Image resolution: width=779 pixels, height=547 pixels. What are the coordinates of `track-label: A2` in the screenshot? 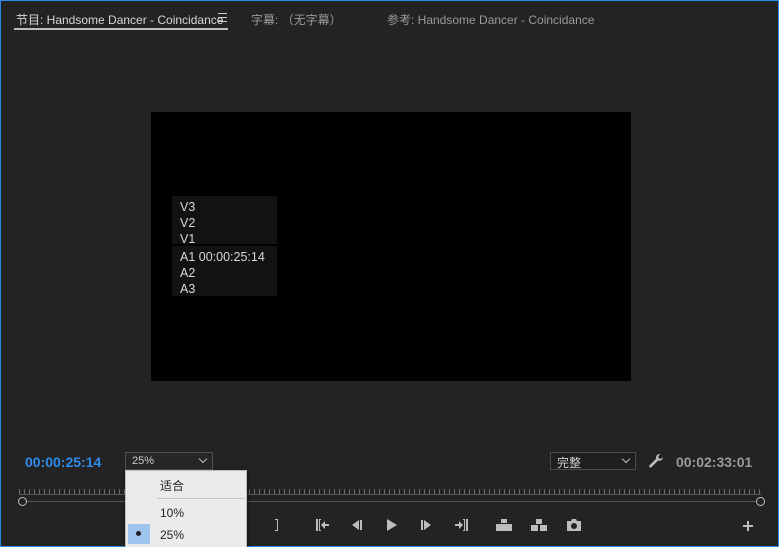 It's located at (188, 273).